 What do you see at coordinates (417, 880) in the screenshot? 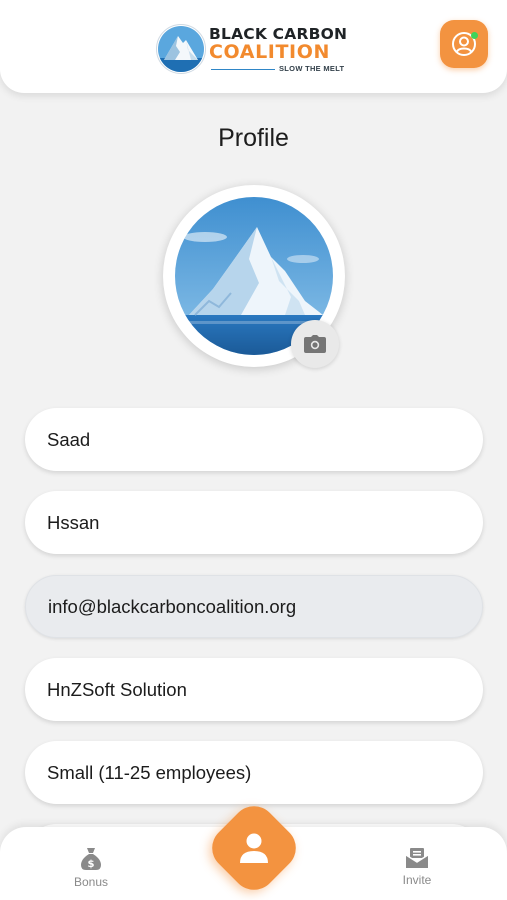
I see `nav-invite-label: Invite` at bounding box center [417, 880].